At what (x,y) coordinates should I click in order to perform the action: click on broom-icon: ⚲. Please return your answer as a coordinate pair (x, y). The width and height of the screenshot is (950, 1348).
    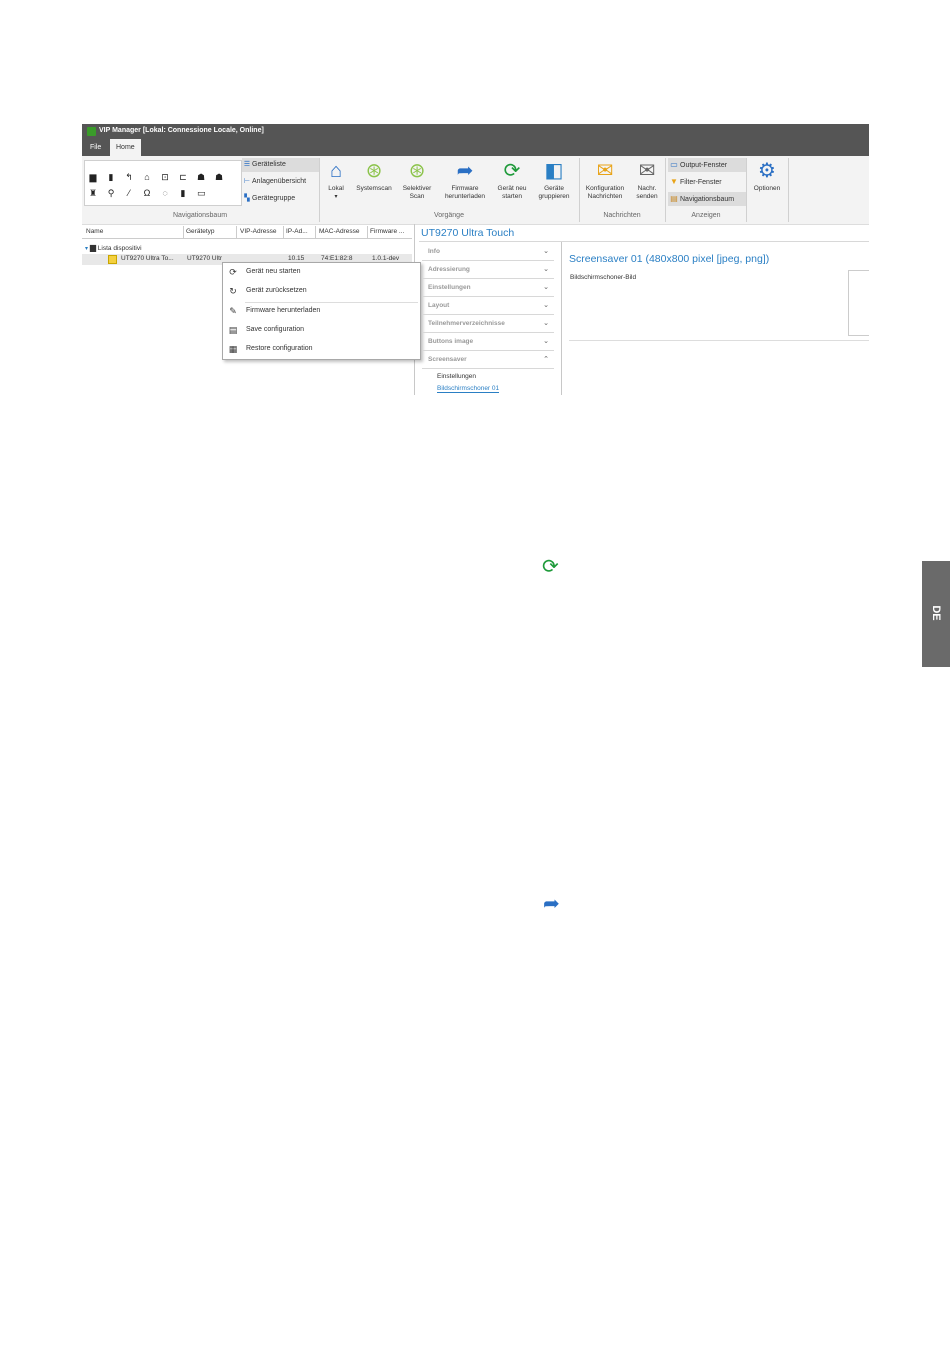
    Looking at the image, I should click on (111, 193).